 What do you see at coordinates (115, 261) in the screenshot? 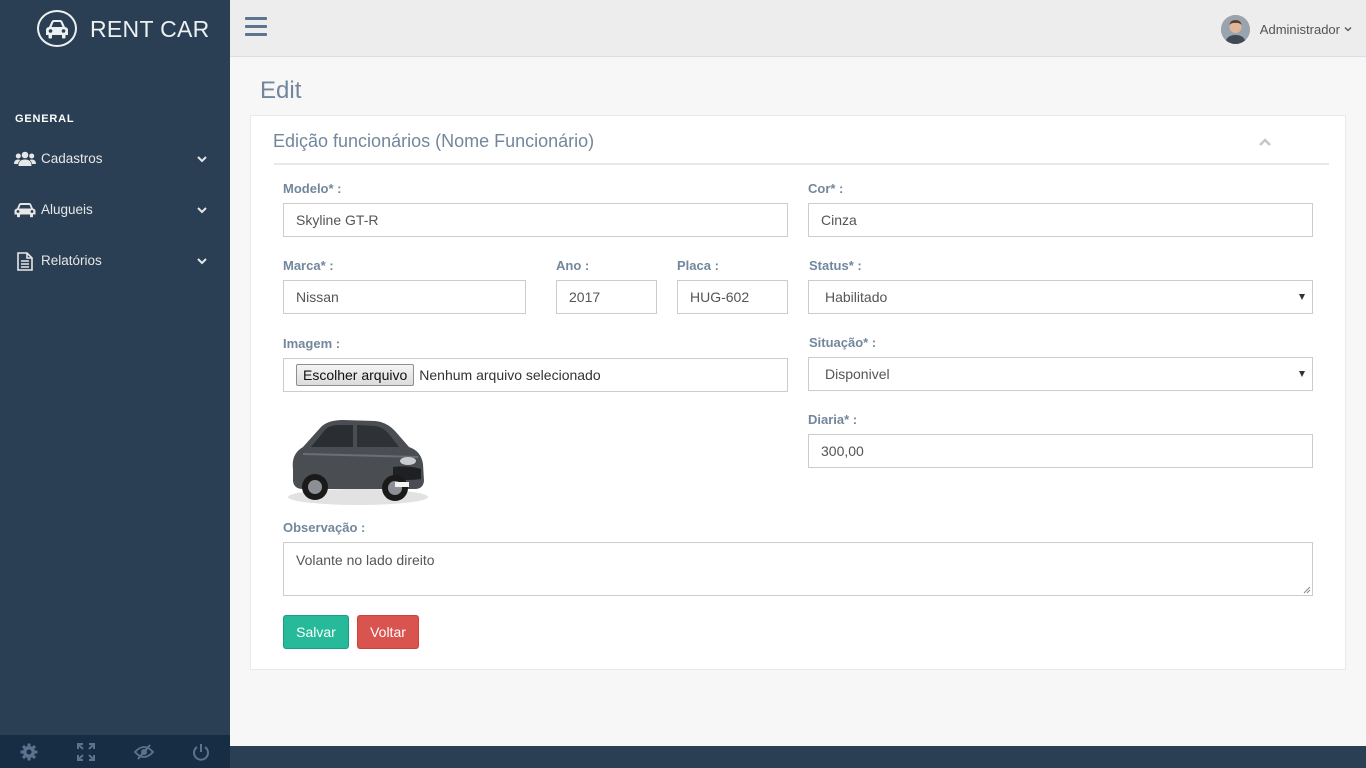
I see `sidebar-item-relatorios: Relatórios` at bounding box center [115, 261].